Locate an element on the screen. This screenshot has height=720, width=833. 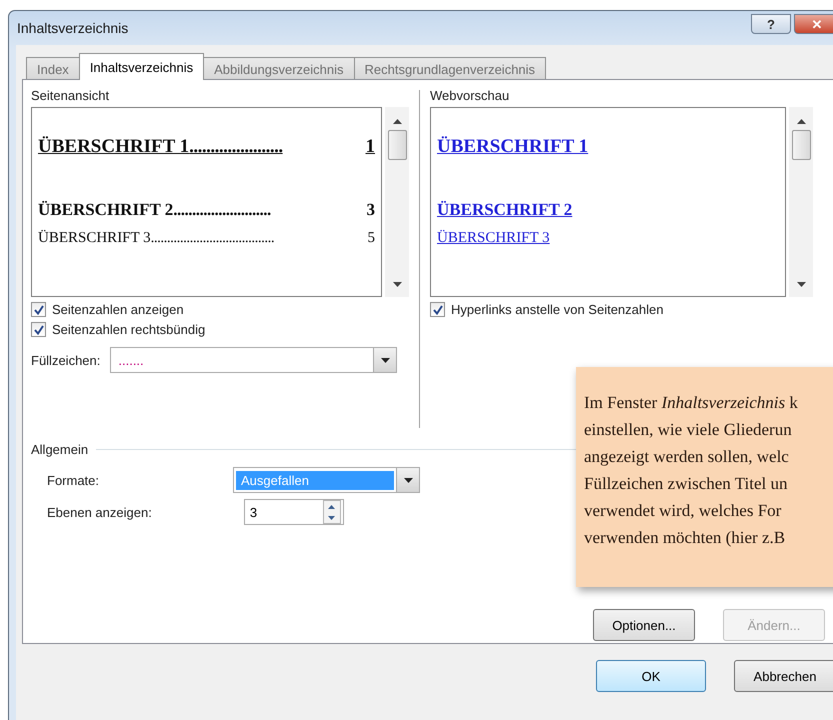
tab: Abbildungsverzeichnis is located at coordinates (278, 68).